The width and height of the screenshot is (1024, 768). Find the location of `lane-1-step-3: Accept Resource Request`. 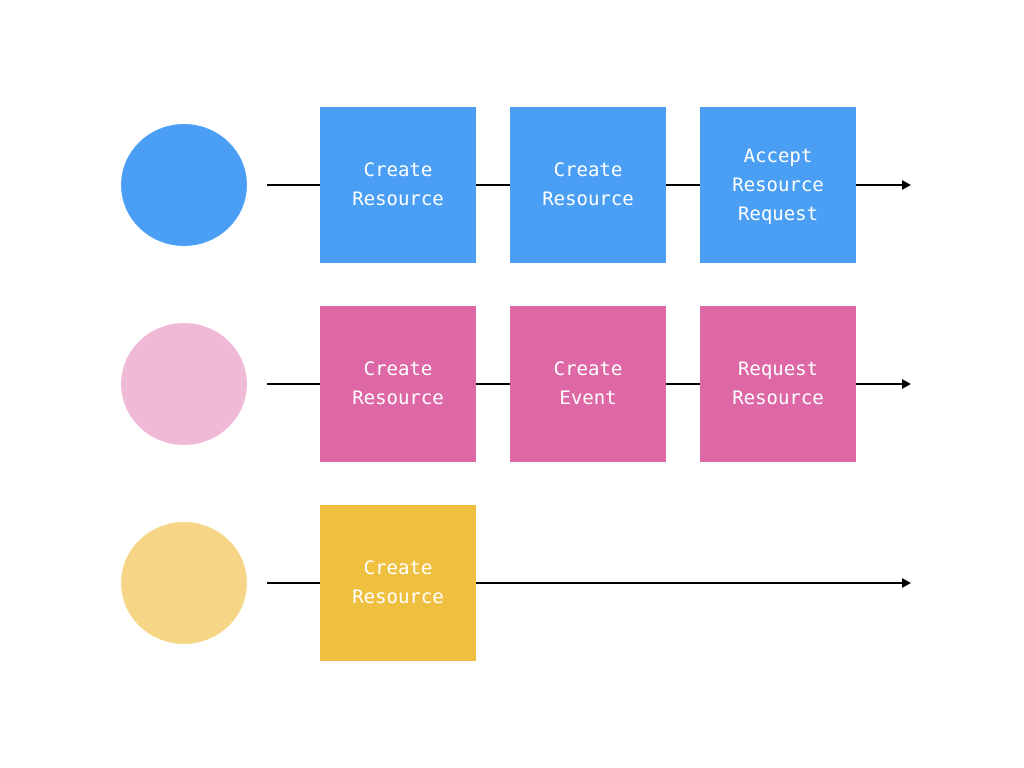

lane-1-step-3: Accept Resource Request is located at coordinates (778, 185).